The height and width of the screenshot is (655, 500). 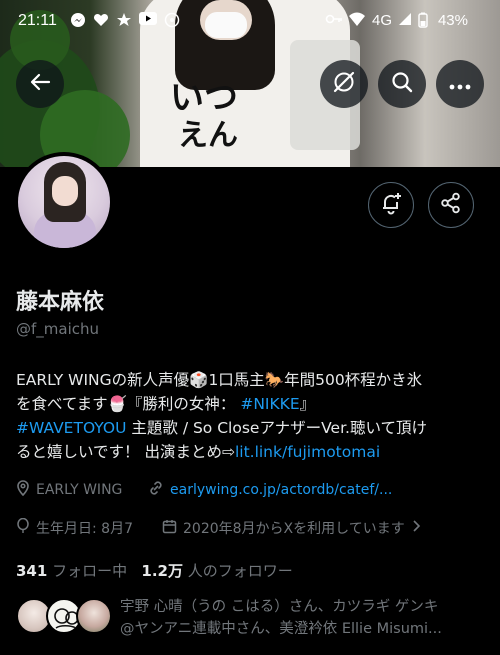 I want to click on battery-icon, so click(x=423, y=22).